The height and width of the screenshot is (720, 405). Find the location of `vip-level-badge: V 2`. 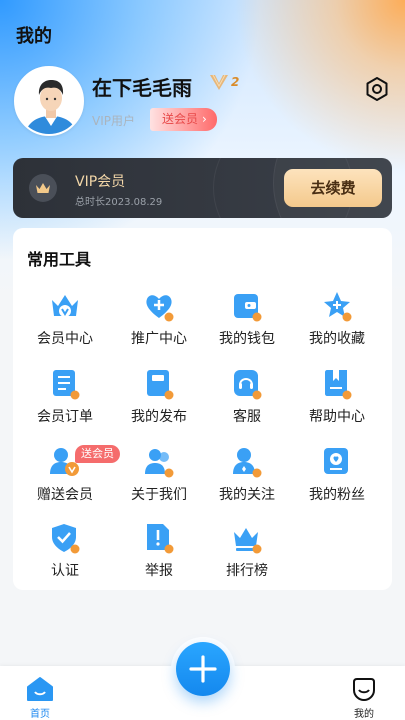

vip-level-badge: V 2 is located at coordinates (223, 82).